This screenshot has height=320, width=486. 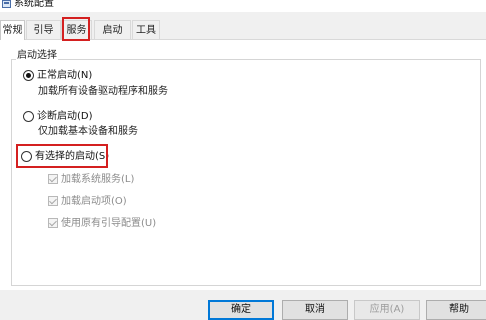 What do you see at coordinates (315, 310) in the screenshot?
I see `cancel-button: 取消` at bounding box center [315, 310].